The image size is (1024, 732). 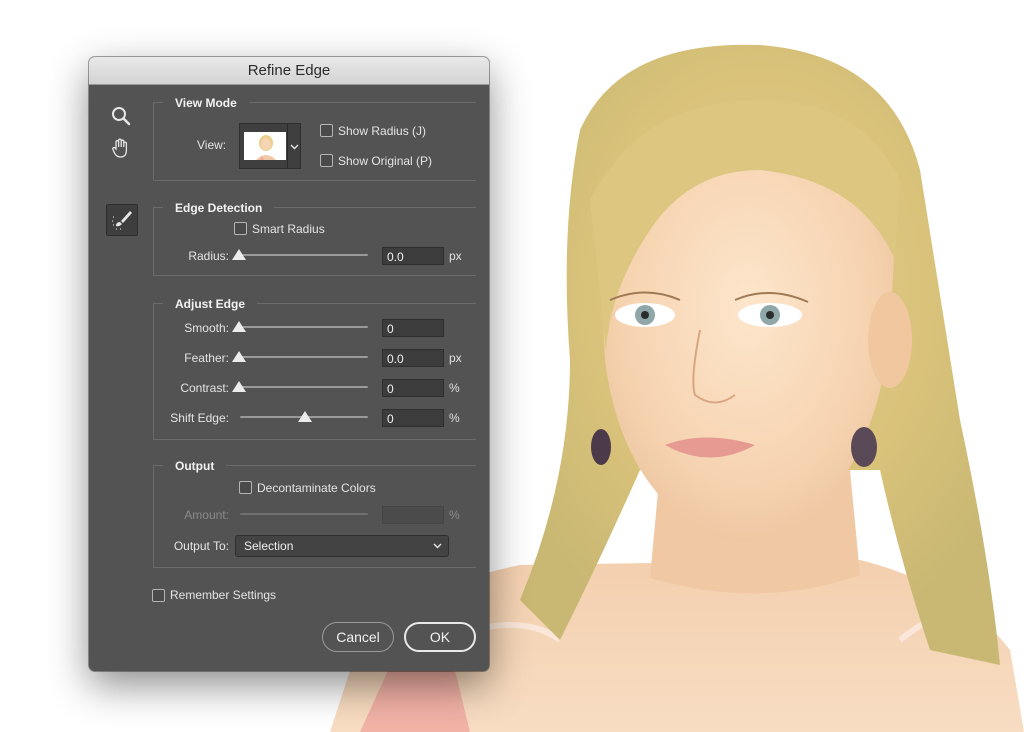 I want to click on output-title: Output, so click(x=195, y=466).